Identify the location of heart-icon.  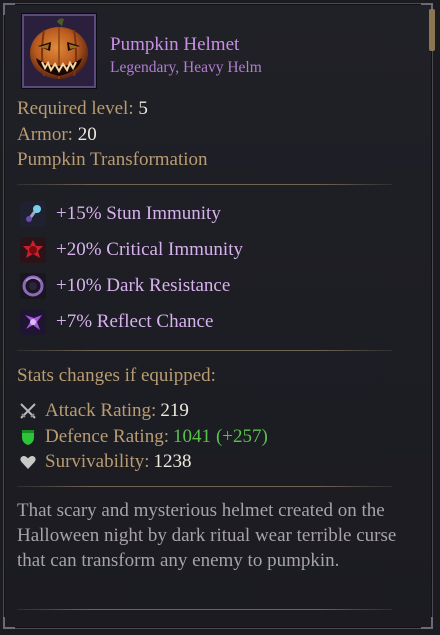
(28, 462).